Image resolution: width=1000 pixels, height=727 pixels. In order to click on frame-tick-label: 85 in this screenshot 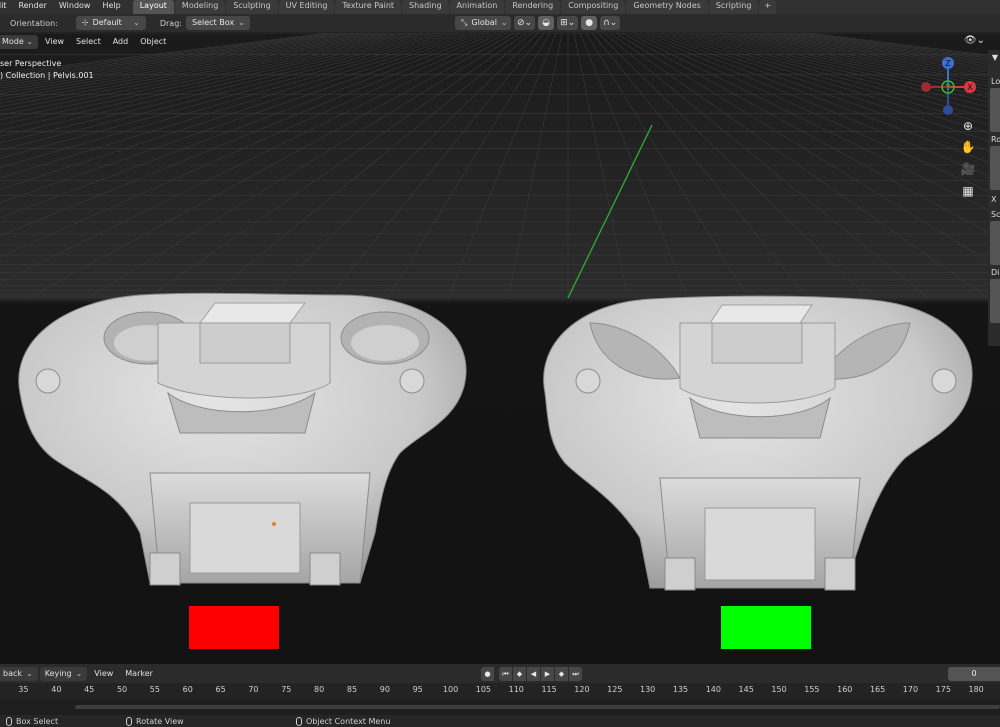, I will do `click(352, 689)`.